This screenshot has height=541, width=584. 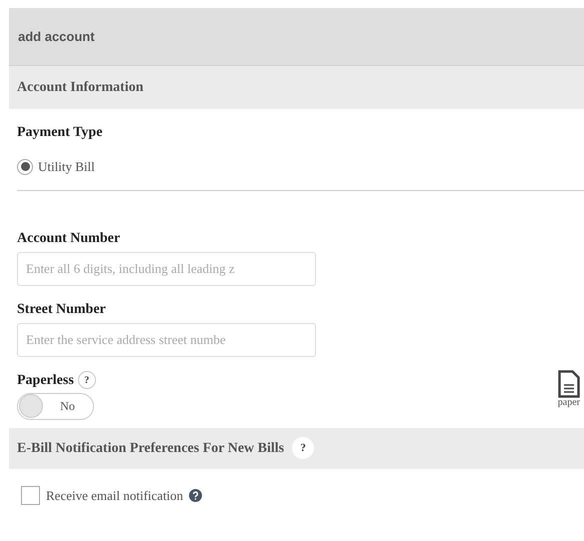 What do you see at coordinates (55, 406) in the screenshot?
I see `toggle-switch: No` at bounding box center [55, 406].